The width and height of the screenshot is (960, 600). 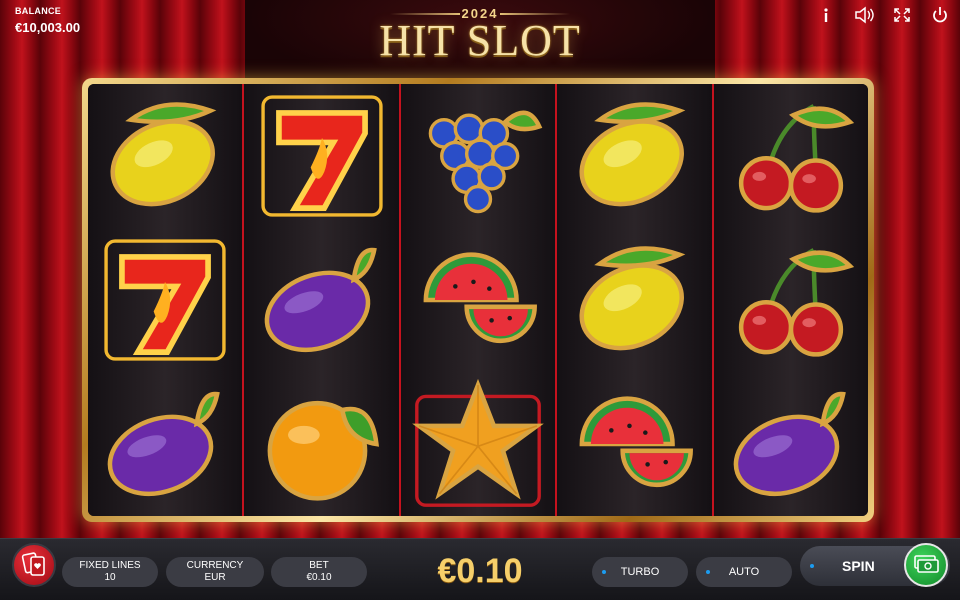 I want to click on bet-amount-display: €0.10, so click(x=480, y=571).